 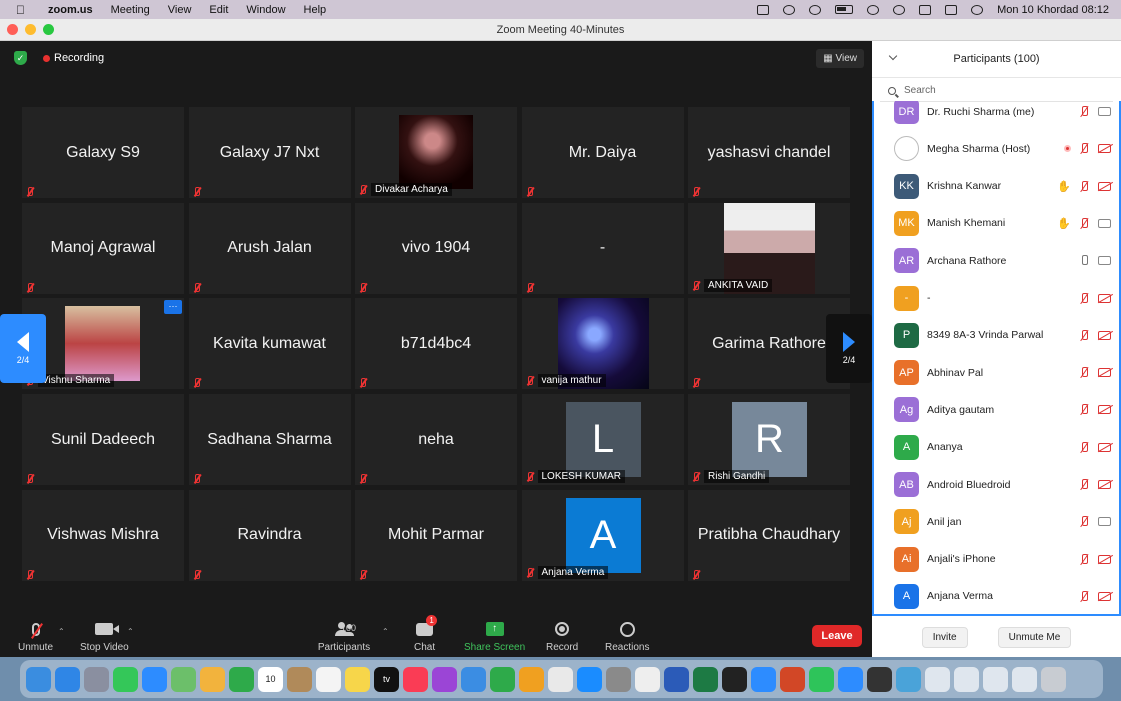 I want to click on chat-button: 1 Chat, so click(x=426, y=634).